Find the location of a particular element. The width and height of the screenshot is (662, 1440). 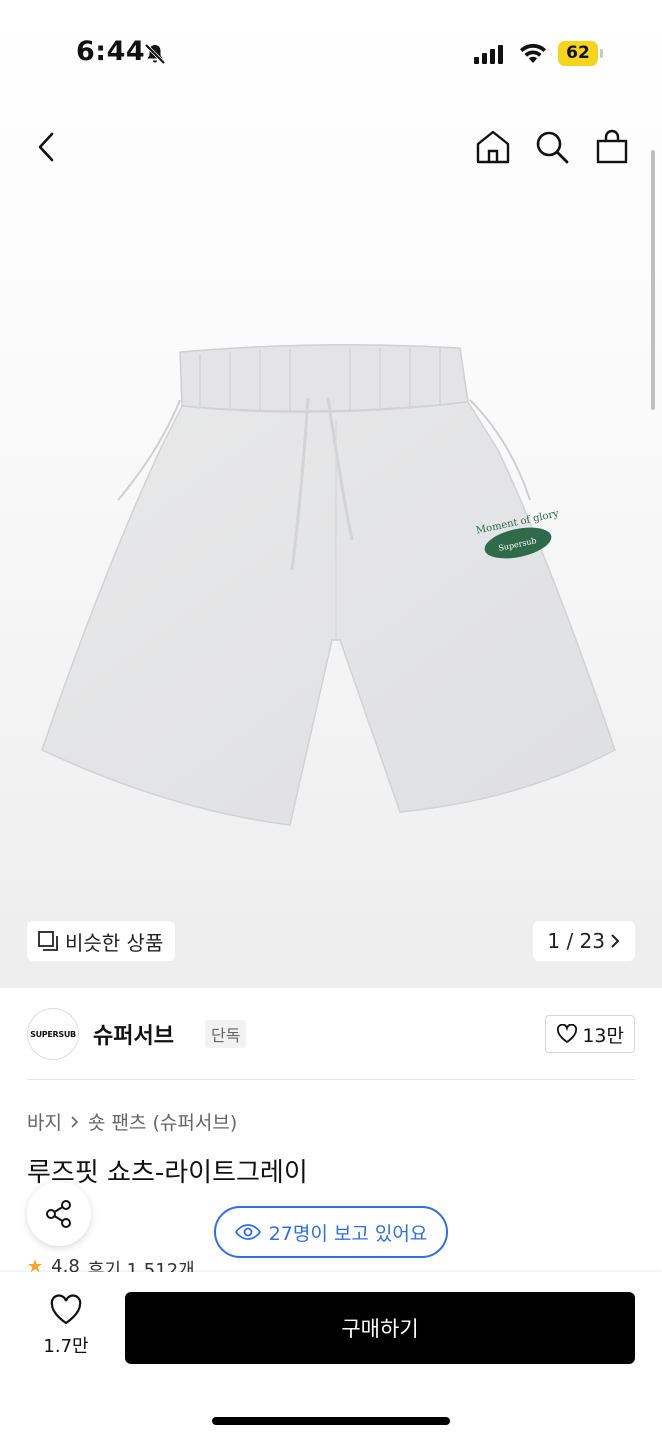

shopping-bag-icon is located at coordinates (612, 147).